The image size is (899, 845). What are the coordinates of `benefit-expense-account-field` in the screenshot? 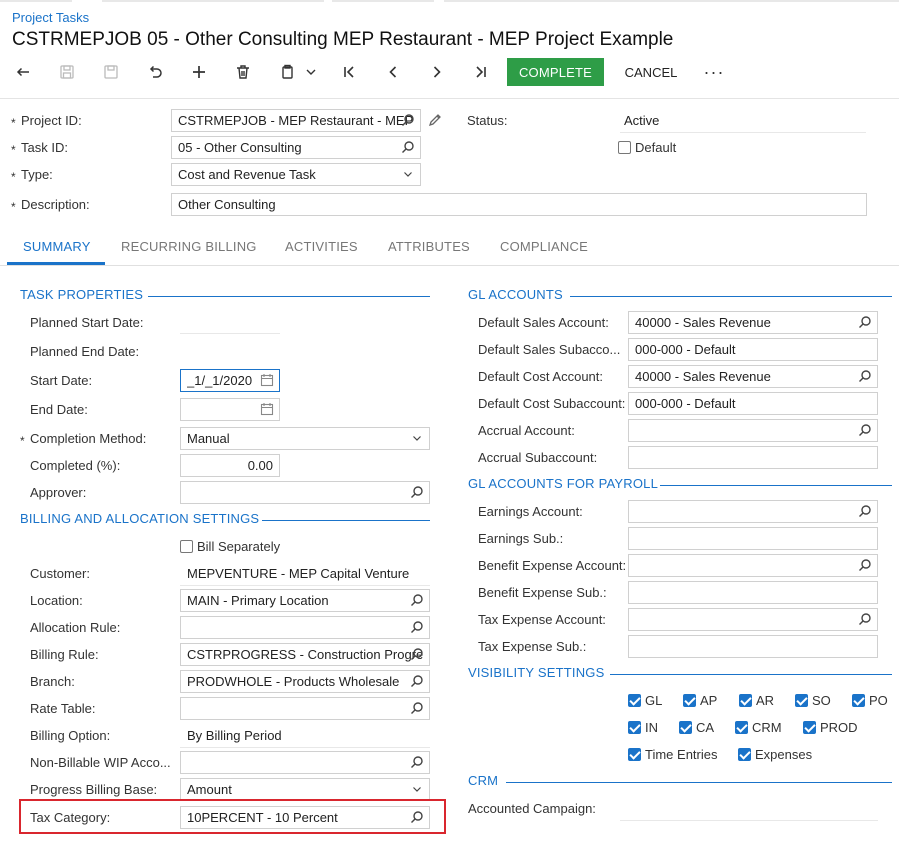 It's located at (753, 565).